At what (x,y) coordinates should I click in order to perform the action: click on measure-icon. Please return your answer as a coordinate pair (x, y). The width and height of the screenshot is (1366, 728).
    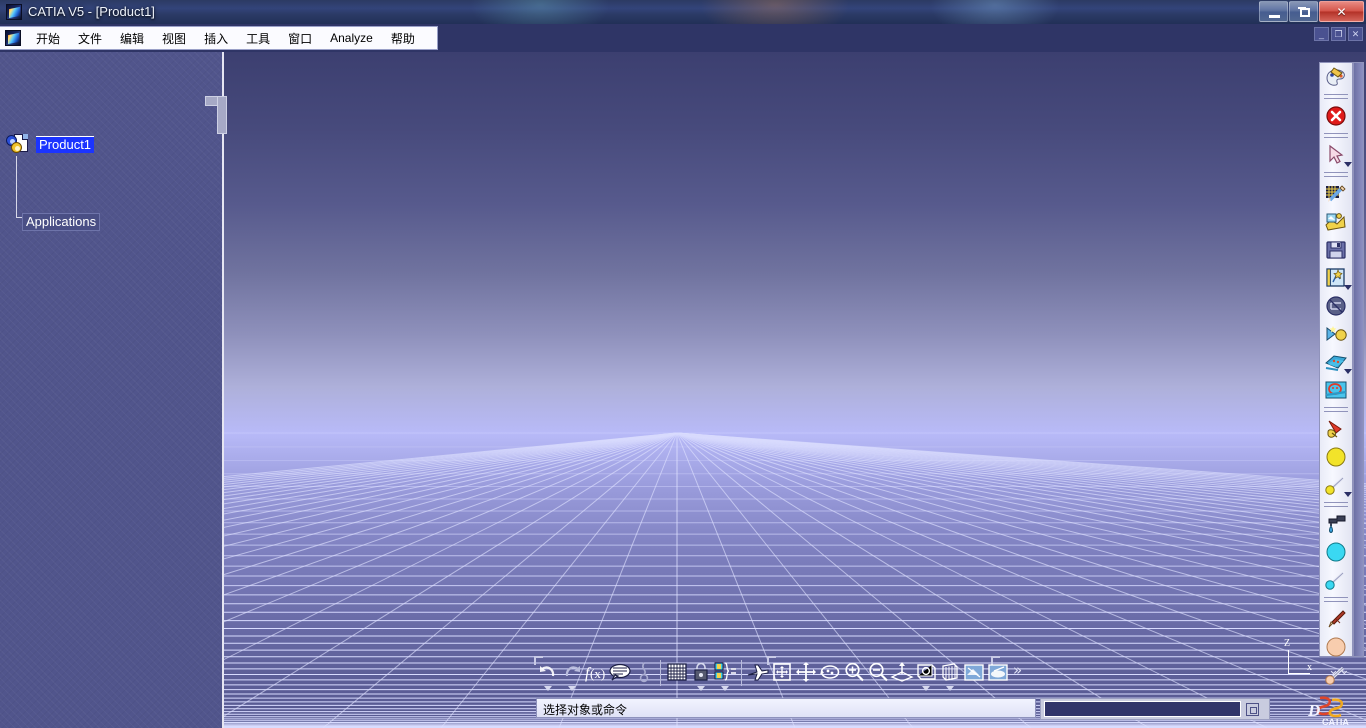
    Looking at the image, I should click on (1336, 306).